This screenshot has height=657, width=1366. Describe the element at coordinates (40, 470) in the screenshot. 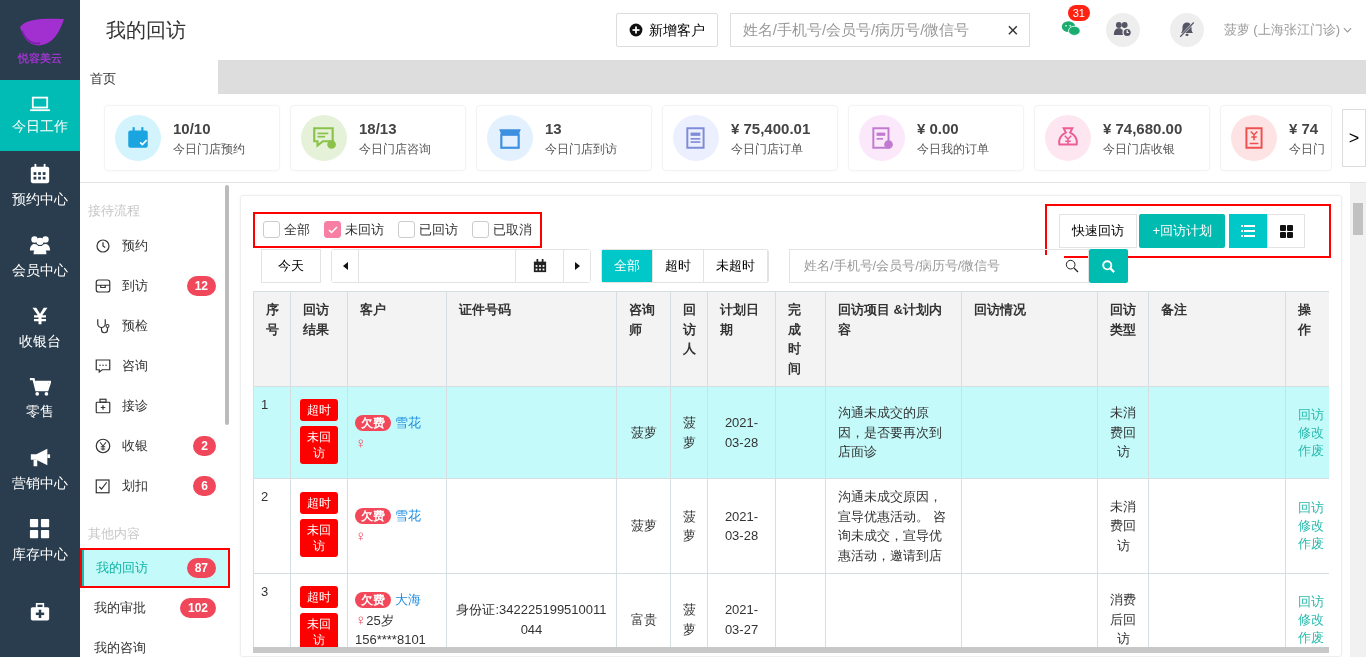

I see `nav-item: 营销中心` at that location.